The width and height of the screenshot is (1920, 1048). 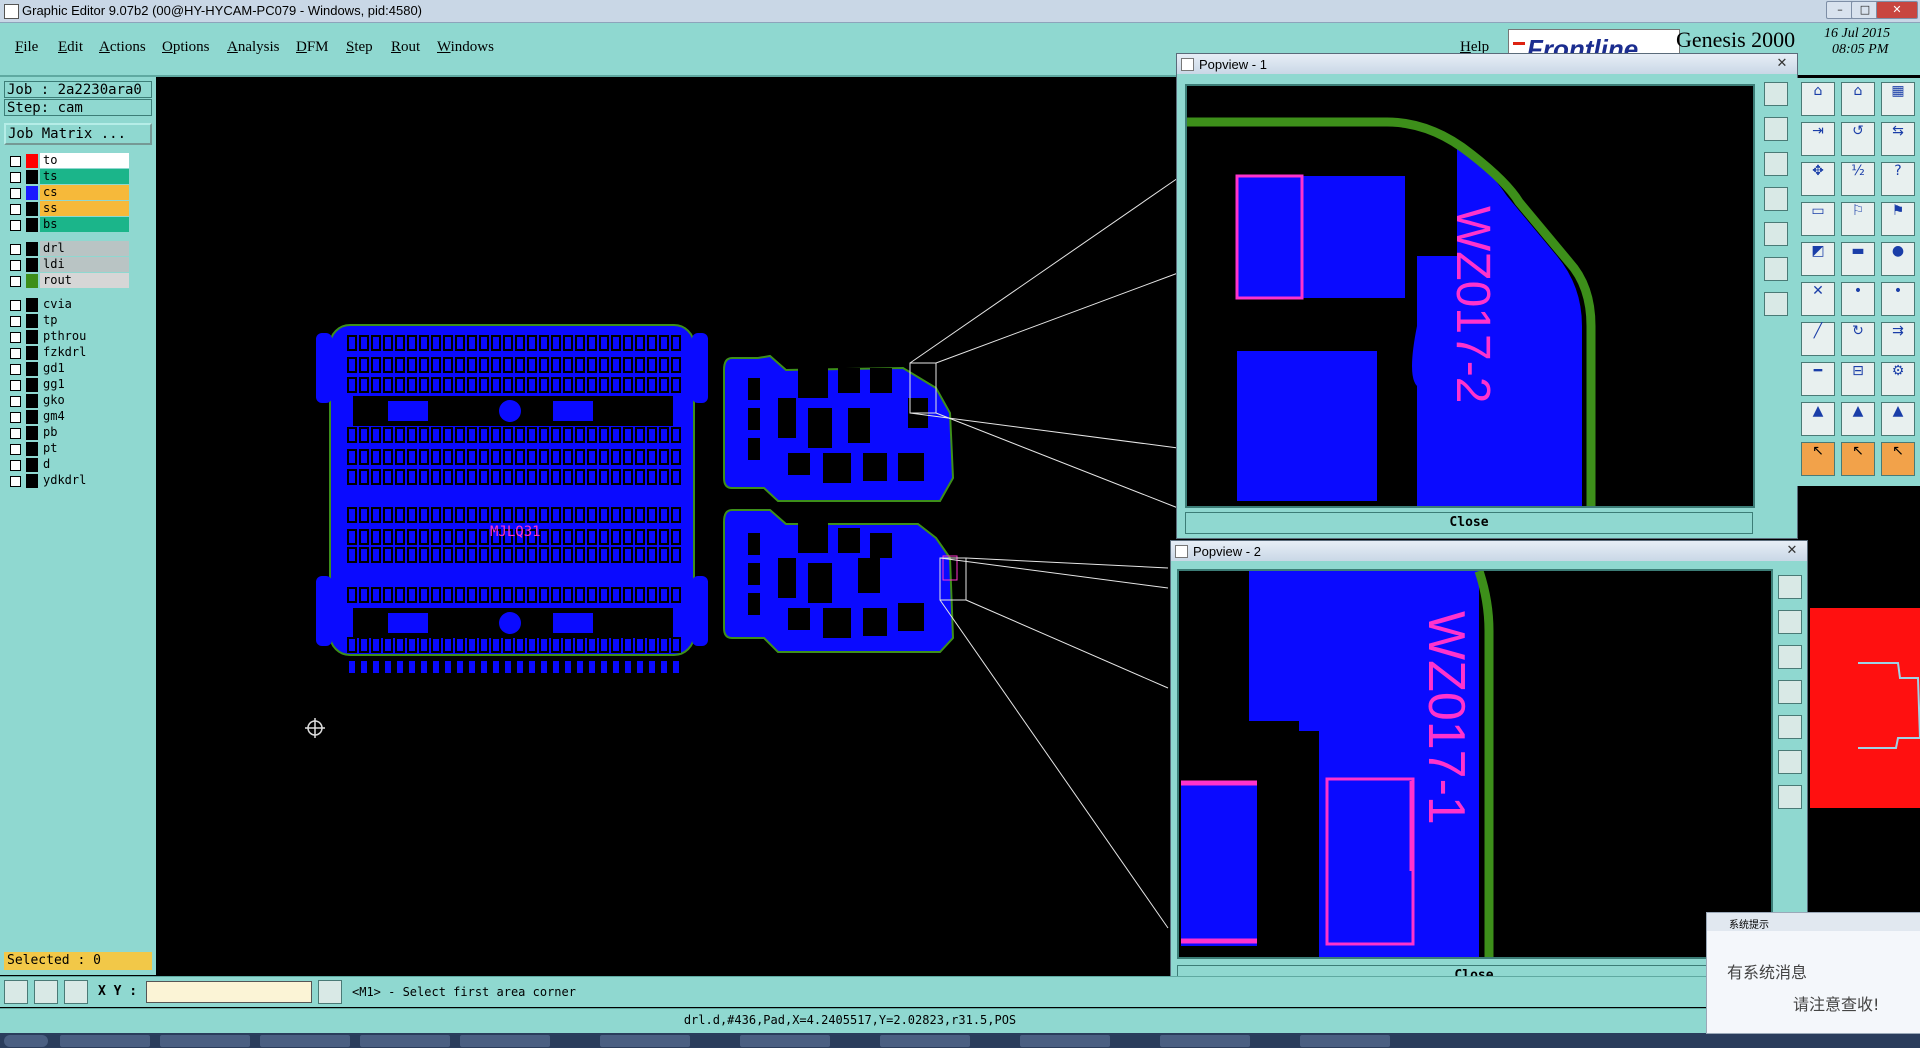 What do you see at coordinates (1898, 459) in the screenshot?
I see `select-edit-icon: ↖` at bounding box center [1898, 459].